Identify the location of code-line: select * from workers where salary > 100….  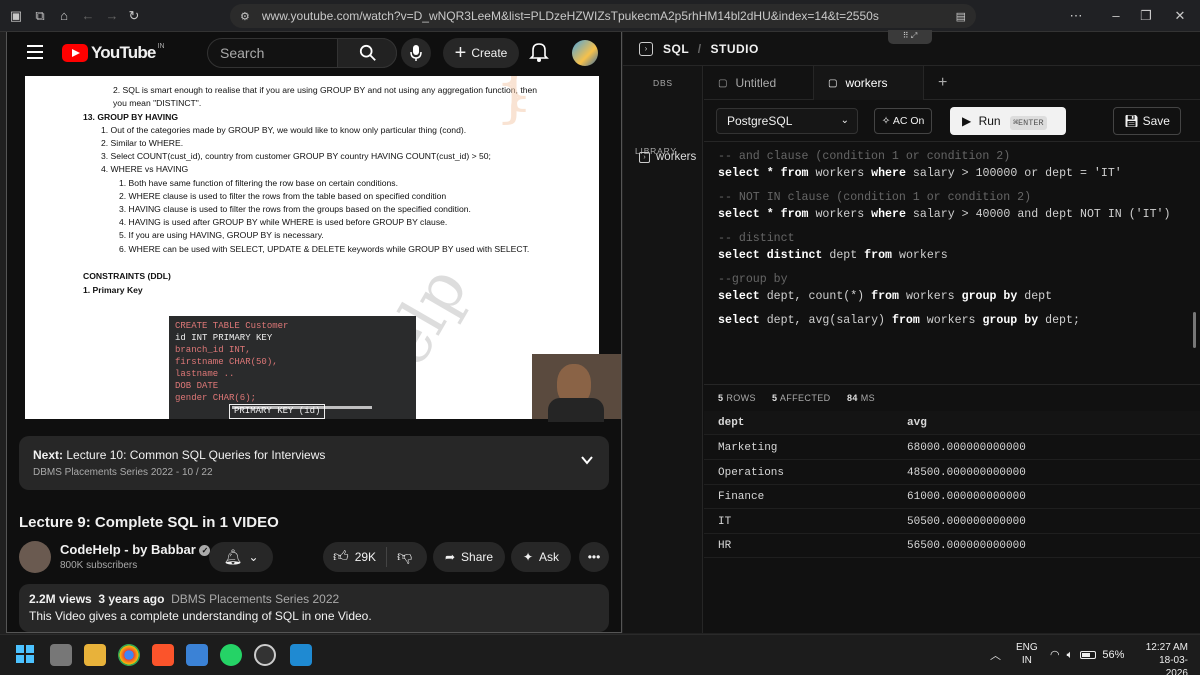
(920, 173).